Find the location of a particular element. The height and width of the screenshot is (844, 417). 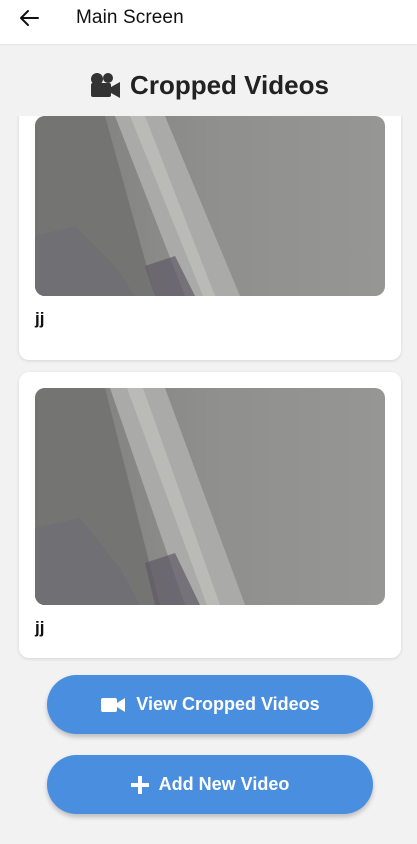

section-title: Cropped Videos is located at coordinates (229, 85).